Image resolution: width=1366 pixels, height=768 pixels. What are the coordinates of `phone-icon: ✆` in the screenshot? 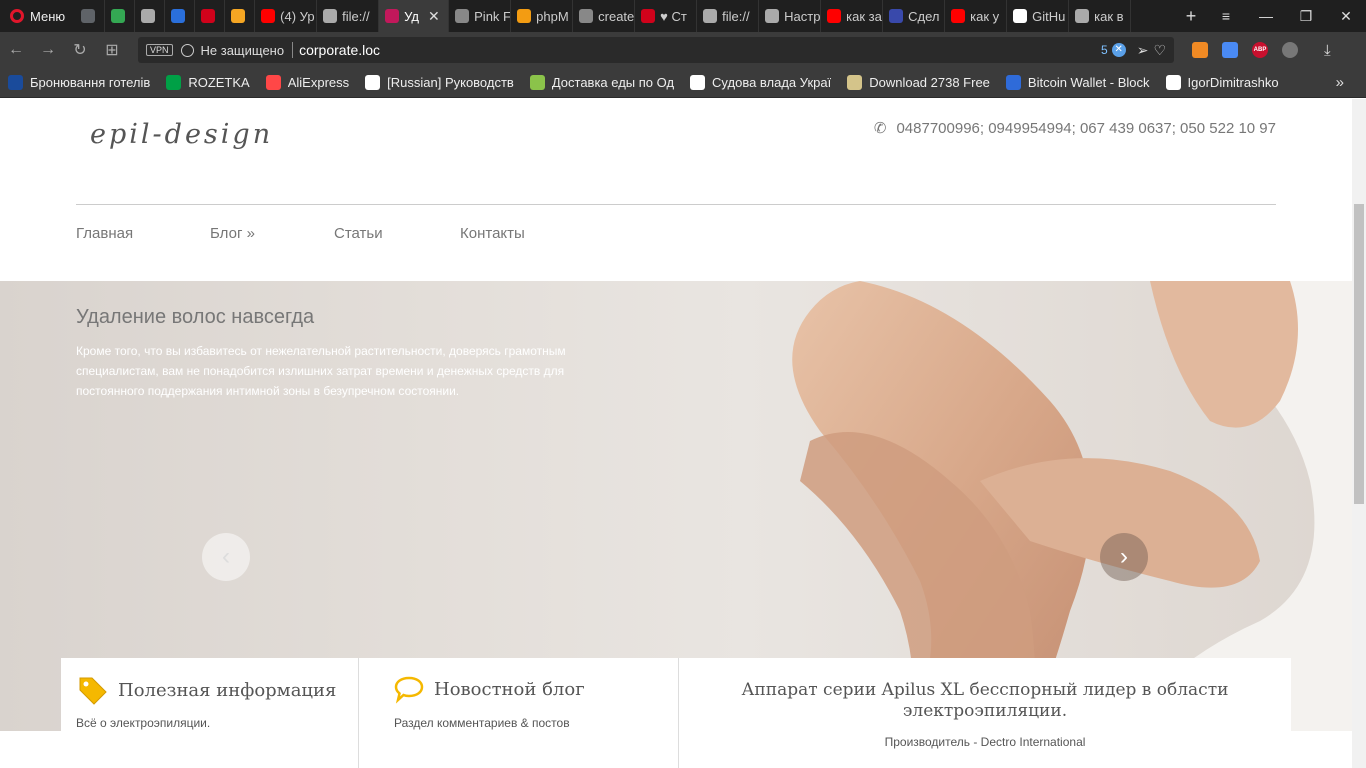 It's located at (880, 128).